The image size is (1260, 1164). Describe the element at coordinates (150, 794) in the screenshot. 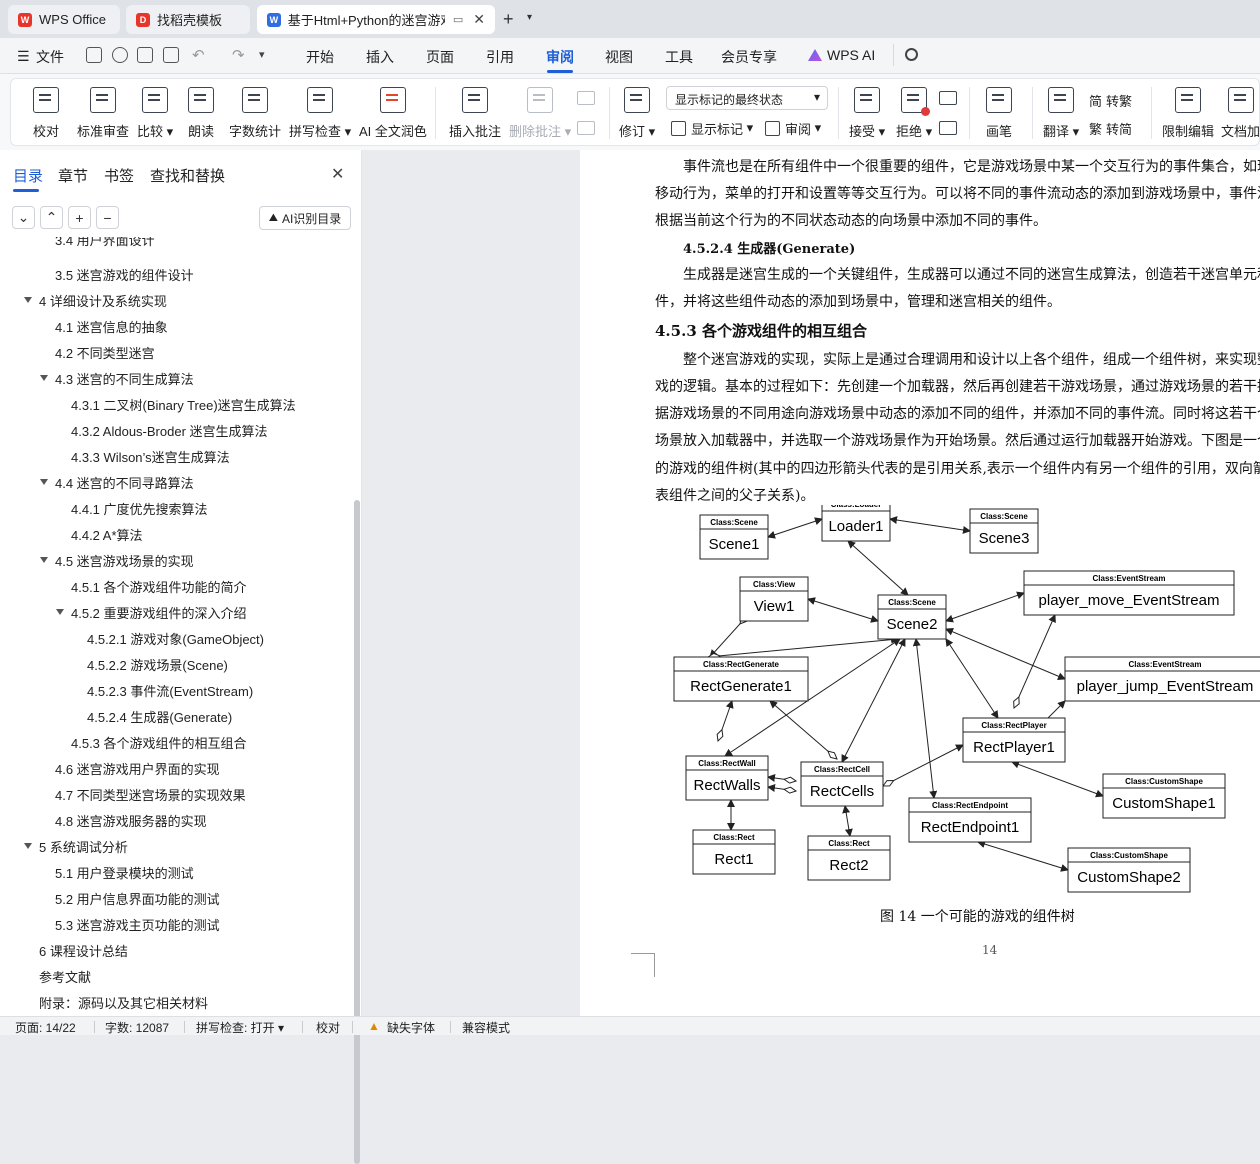

I see `toc-item: 4.7 不同类型迷宫场景的实现效果` at that location.